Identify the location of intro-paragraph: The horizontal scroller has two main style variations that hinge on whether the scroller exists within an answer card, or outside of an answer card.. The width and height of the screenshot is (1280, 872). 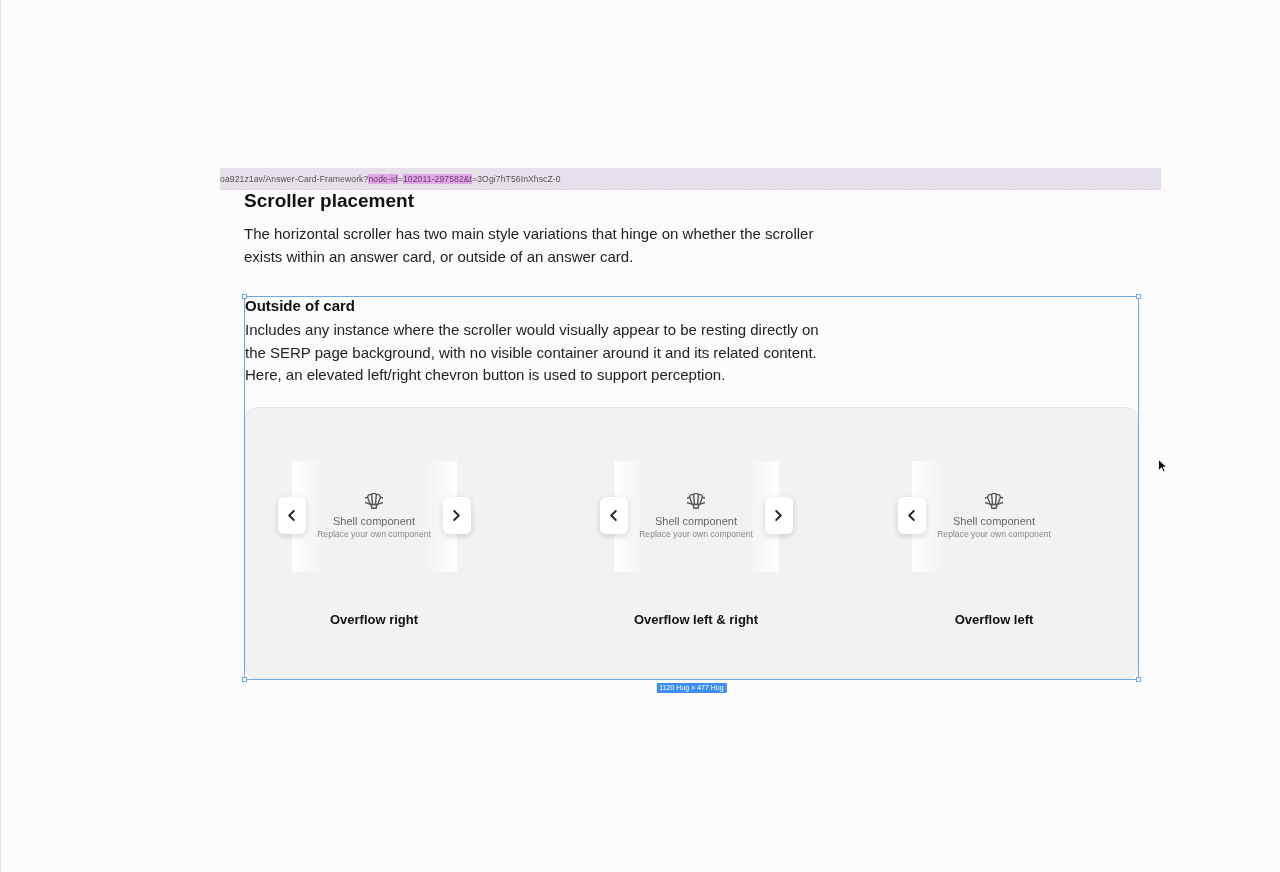
(529, 245).